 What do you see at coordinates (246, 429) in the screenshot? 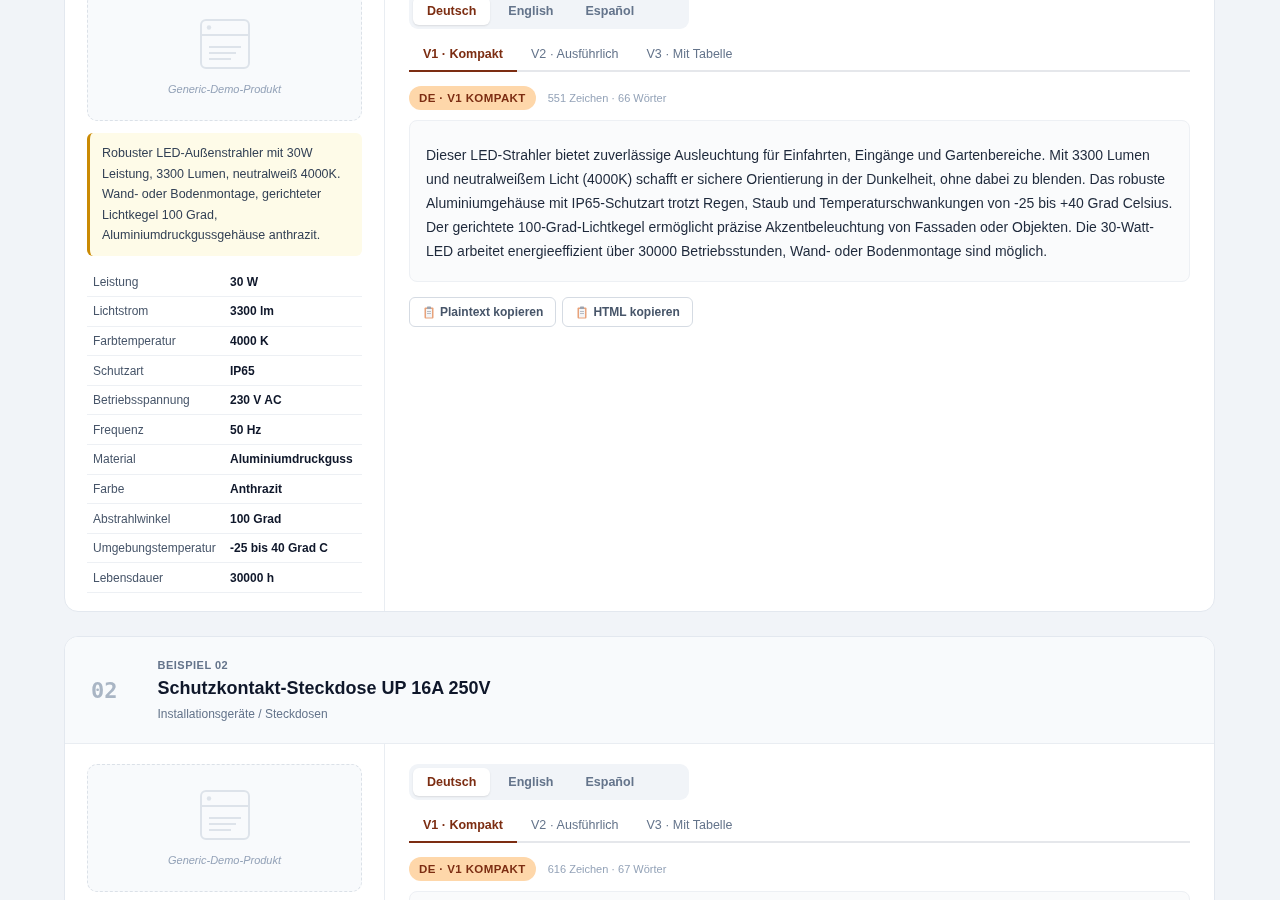
I see `spec-value: 50 Hz` at bounding box center [246, 429].